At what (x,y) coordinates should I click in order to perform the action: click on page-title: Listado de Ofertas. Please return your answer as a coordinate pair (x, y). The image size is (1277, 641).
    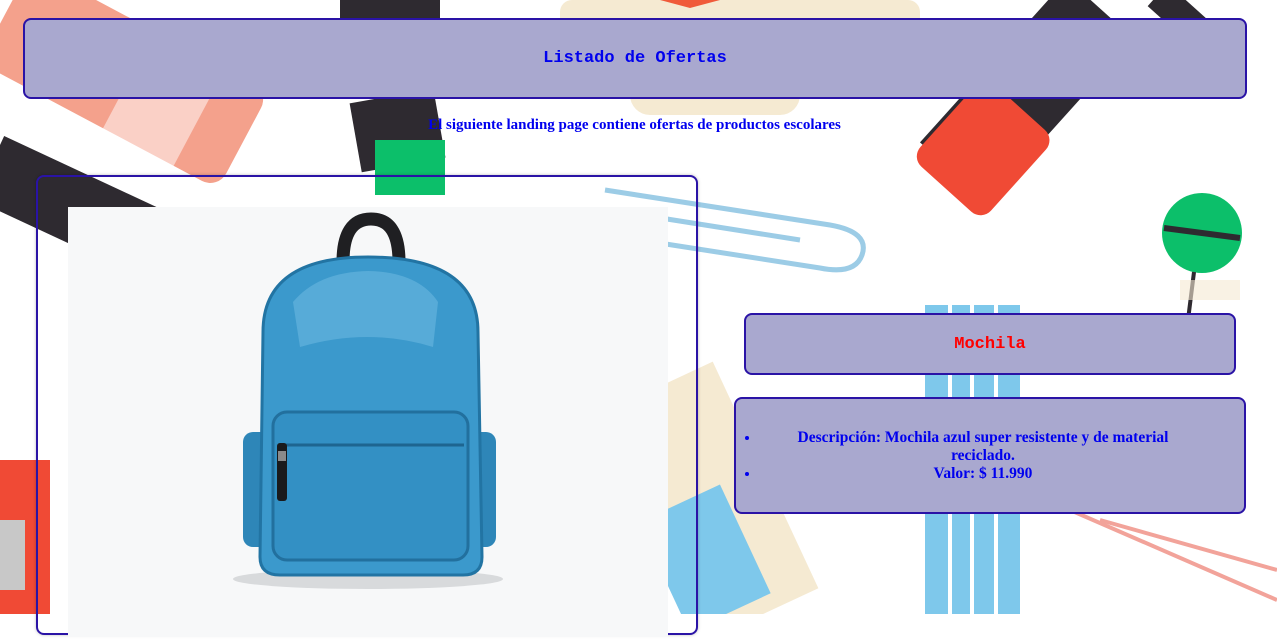
    Looking at the image, I should click on (635, 58).